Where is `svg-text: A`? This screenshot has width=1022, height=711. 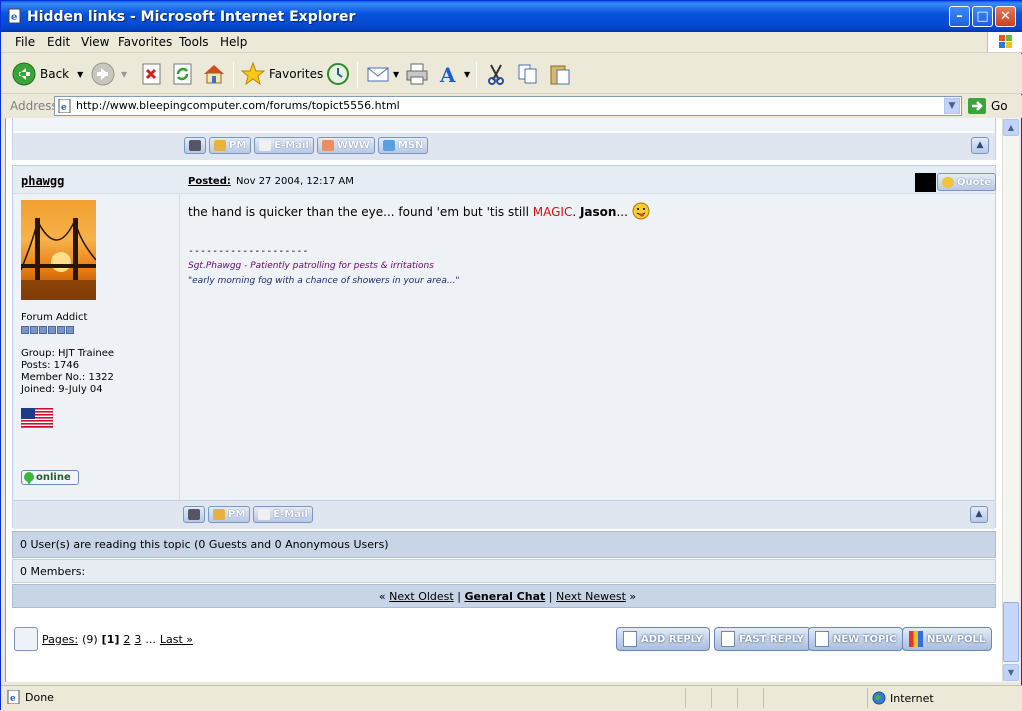 svg-text: A is located at coordinates (447, 74).